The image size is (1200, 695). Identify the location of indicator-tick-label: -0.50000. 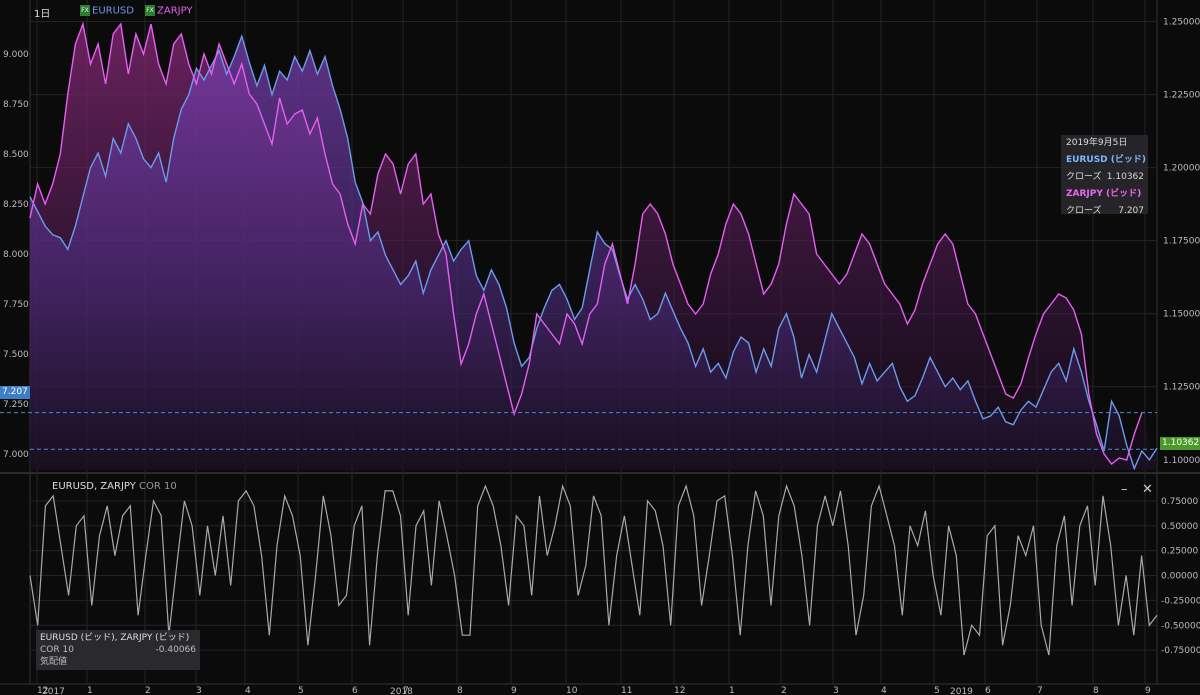
(1180, 626).